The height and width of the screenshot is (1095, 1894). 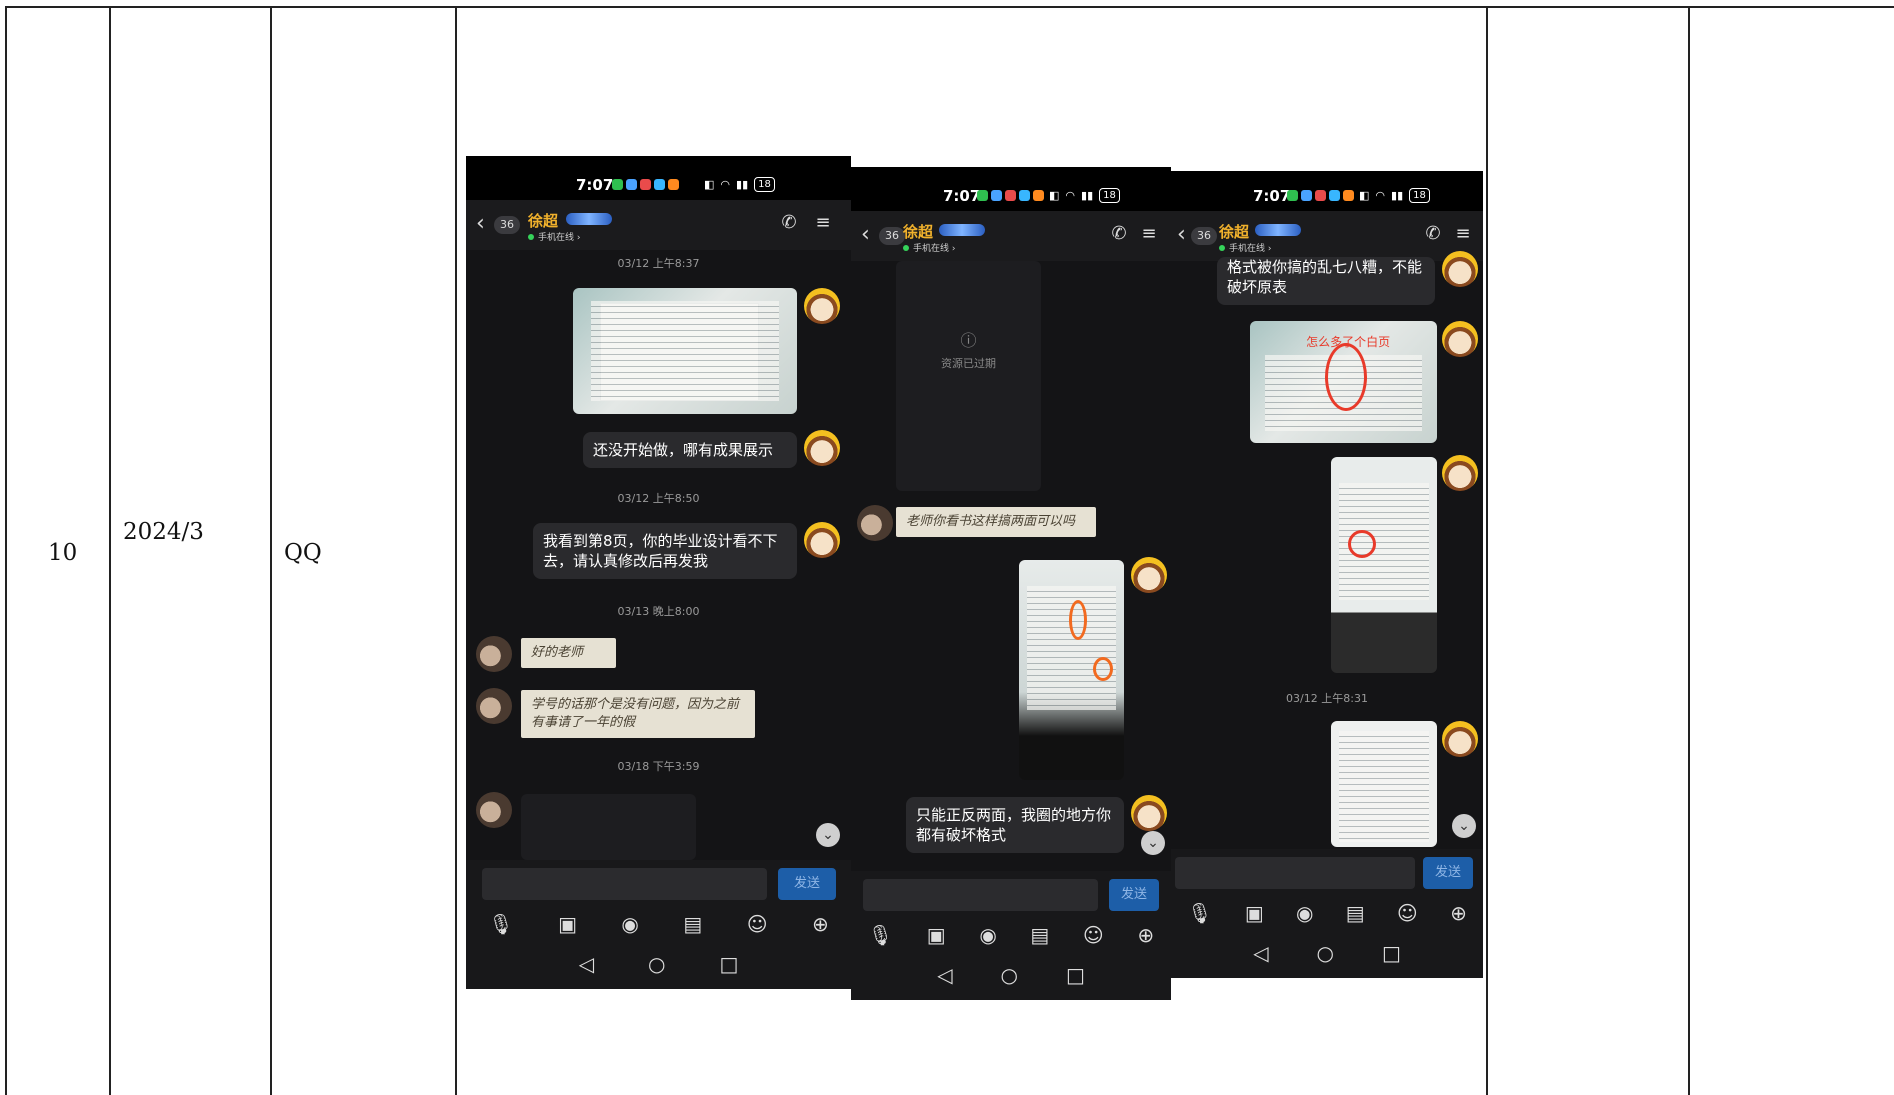 I want to click on row-index: 10, so click(x=63, y=553).